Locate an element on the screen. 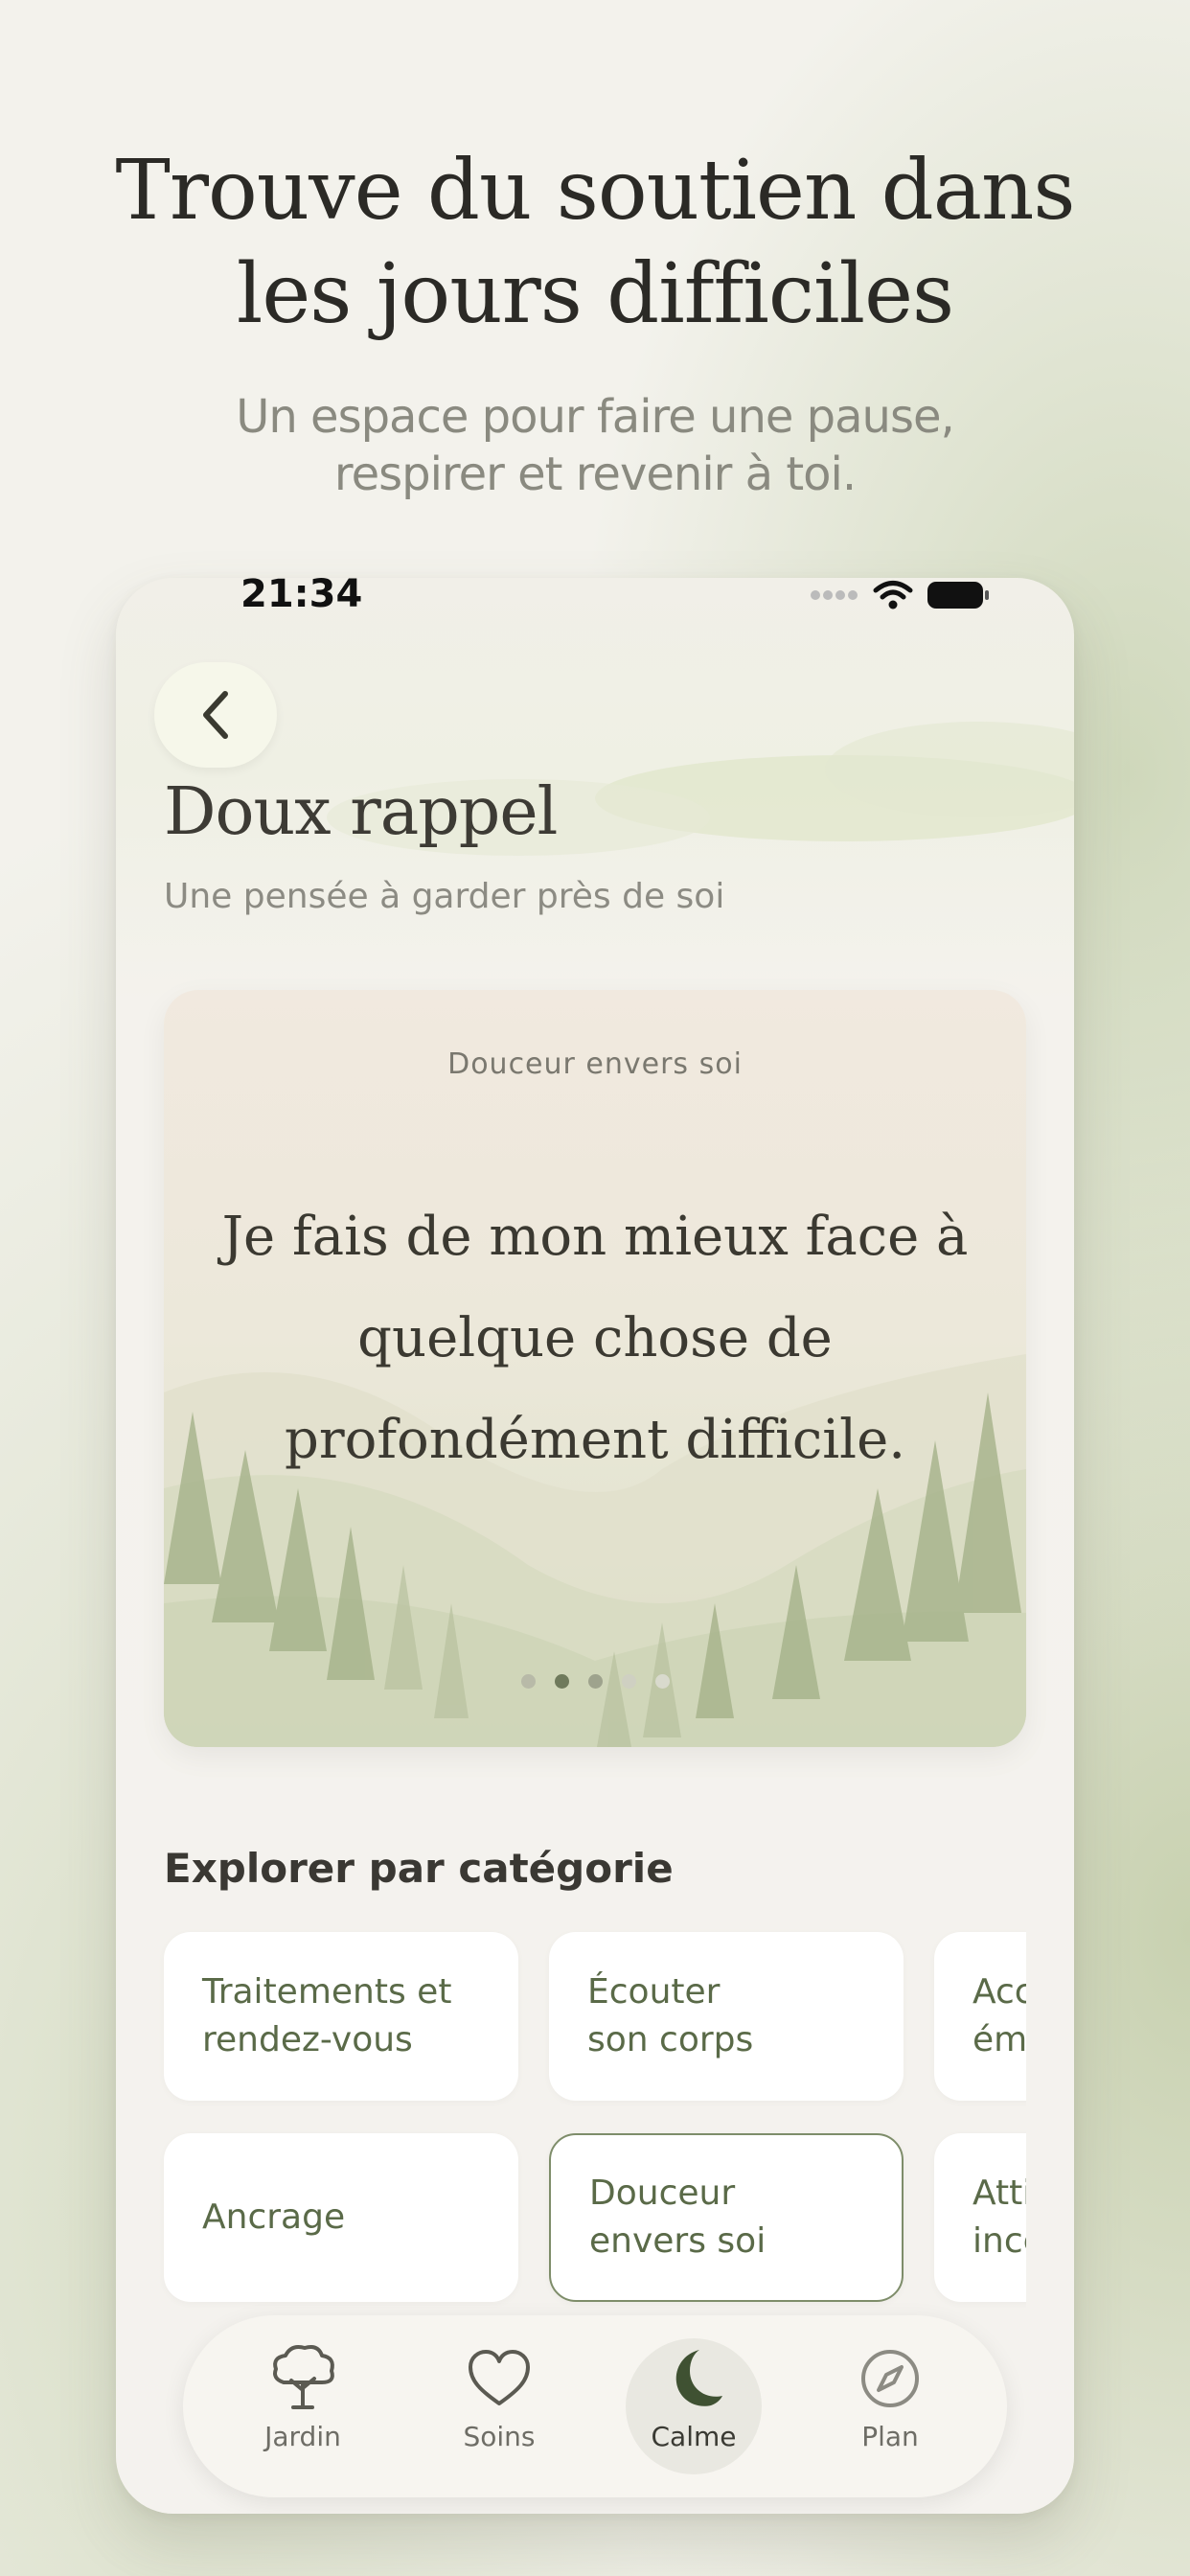  category-chip-douceur: Douceur envers soi is located at coordinates (727, 2217).